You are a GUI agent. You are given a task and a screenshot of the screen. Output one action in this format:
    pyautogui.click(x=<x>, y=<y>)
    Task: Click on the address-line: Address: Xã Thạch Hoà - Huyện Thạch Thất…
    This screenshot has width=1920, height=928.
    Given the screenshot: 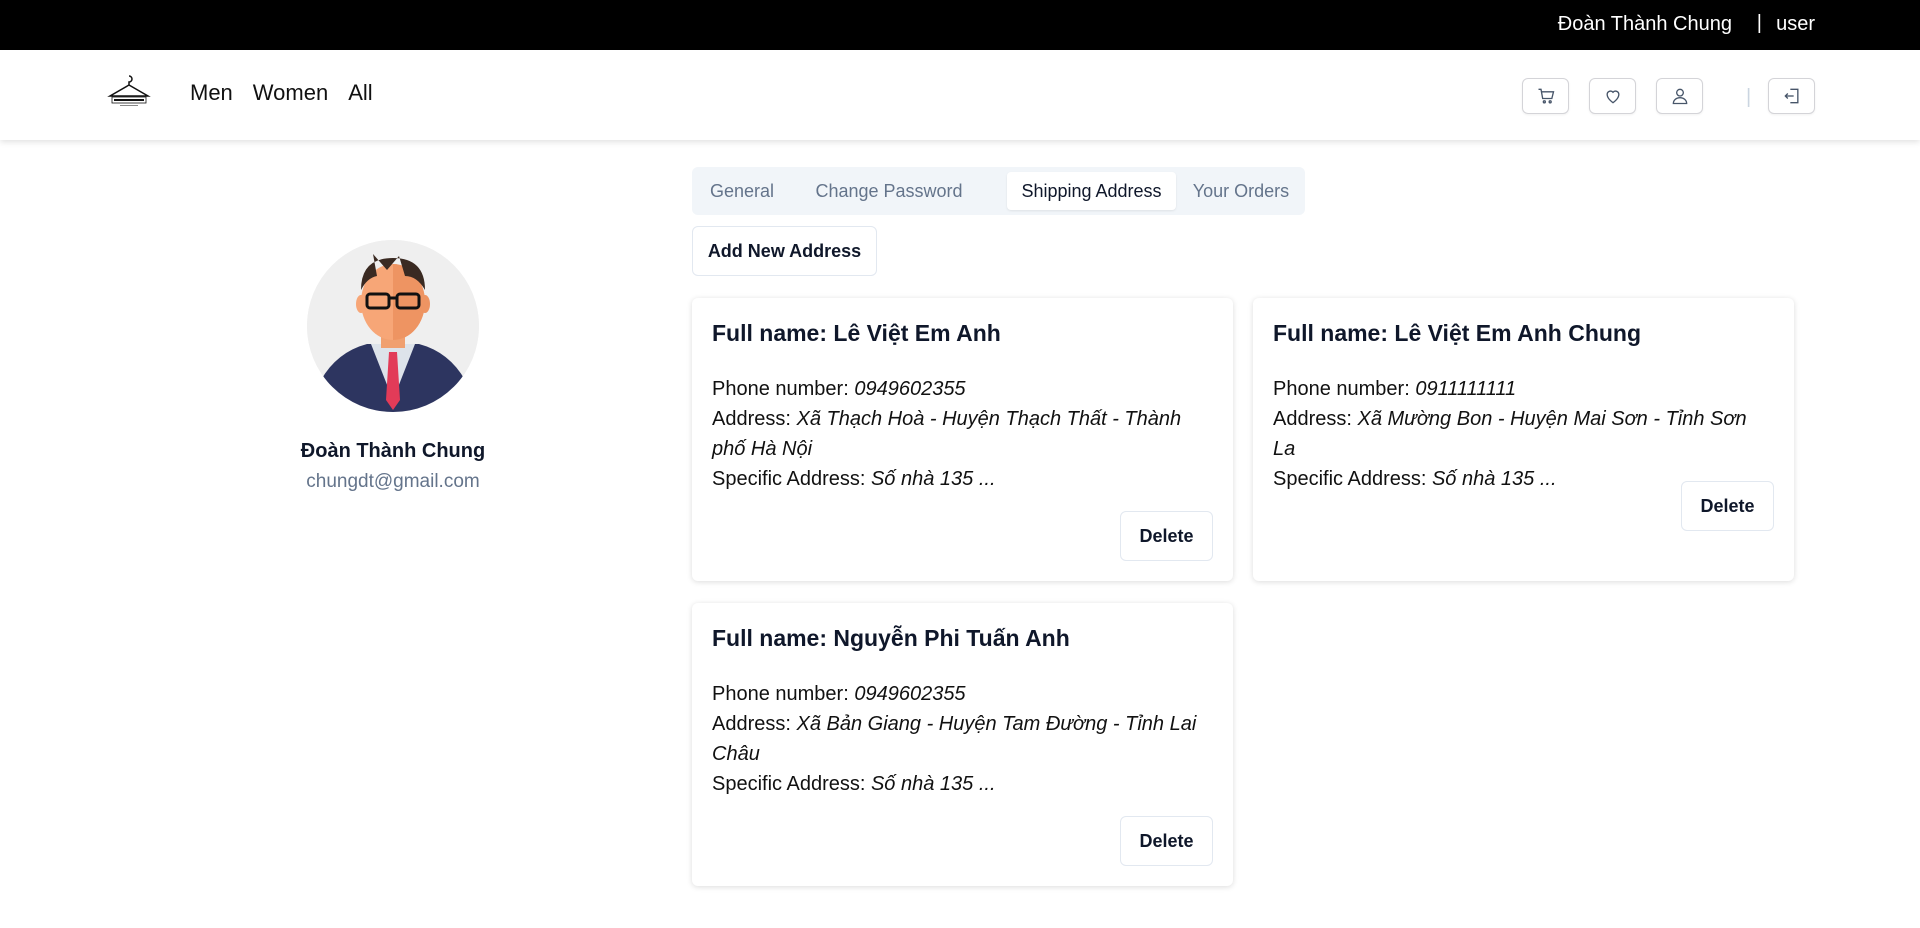 What is the action you would take?
    pyautogui.click(x=962, y=434)
    